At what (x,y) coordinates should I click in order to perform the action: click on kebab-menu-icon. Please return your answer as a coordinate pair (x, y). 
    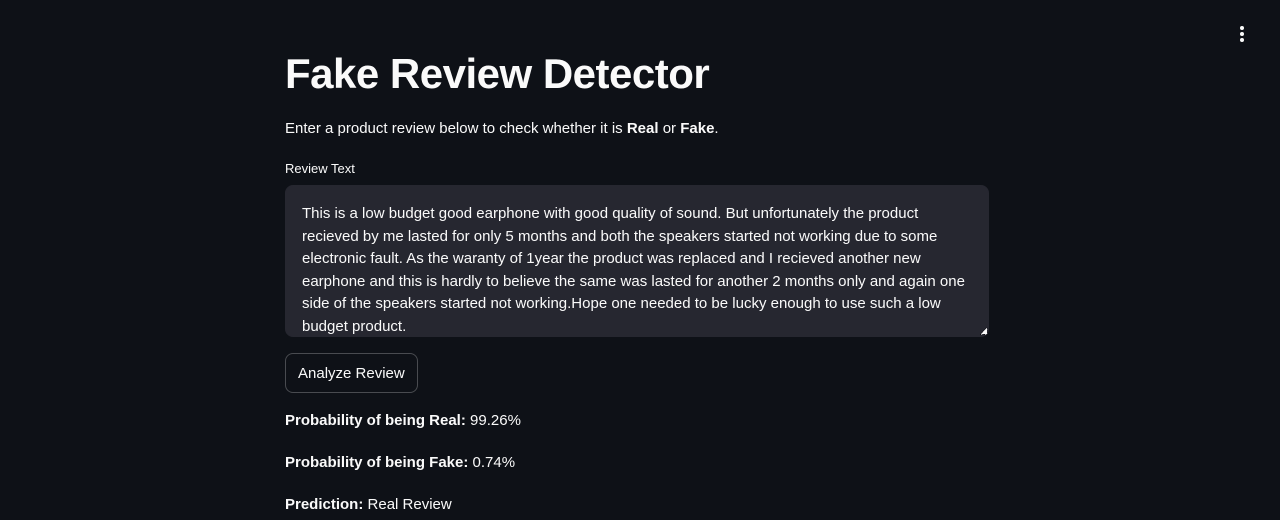
    Looking at the image, I should click on (1242, 34).